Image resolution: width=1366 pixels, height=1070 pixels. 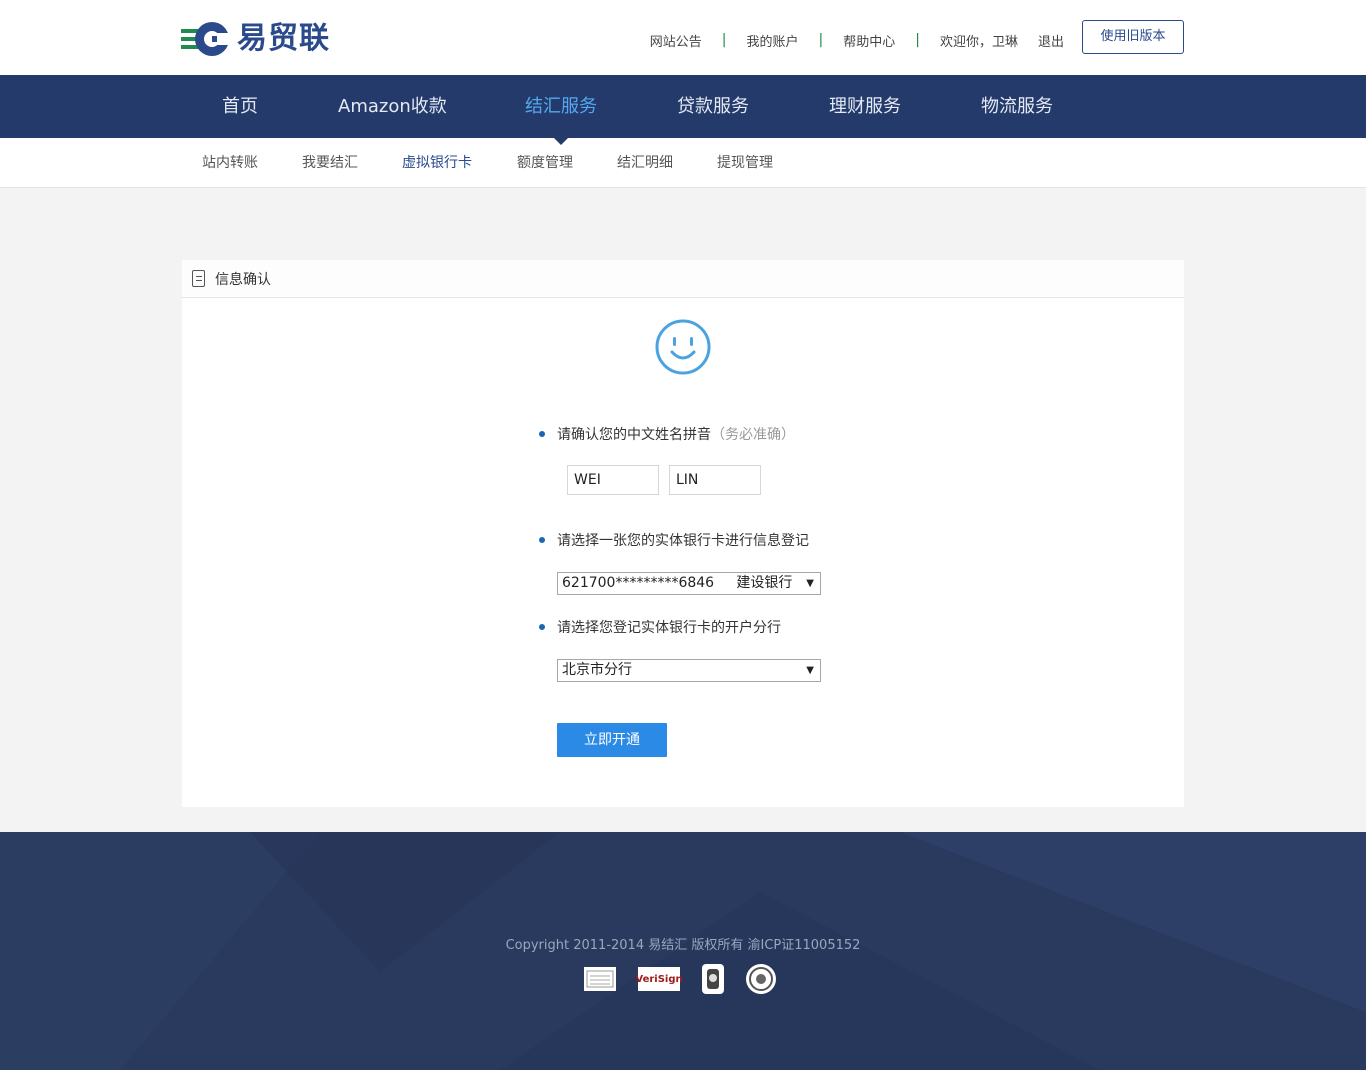 I want to click on top-links: 网站公告 | 我的账户 | 帮助中心 | 欢迎你，卫琳 退出, so click(x=857, y=40).